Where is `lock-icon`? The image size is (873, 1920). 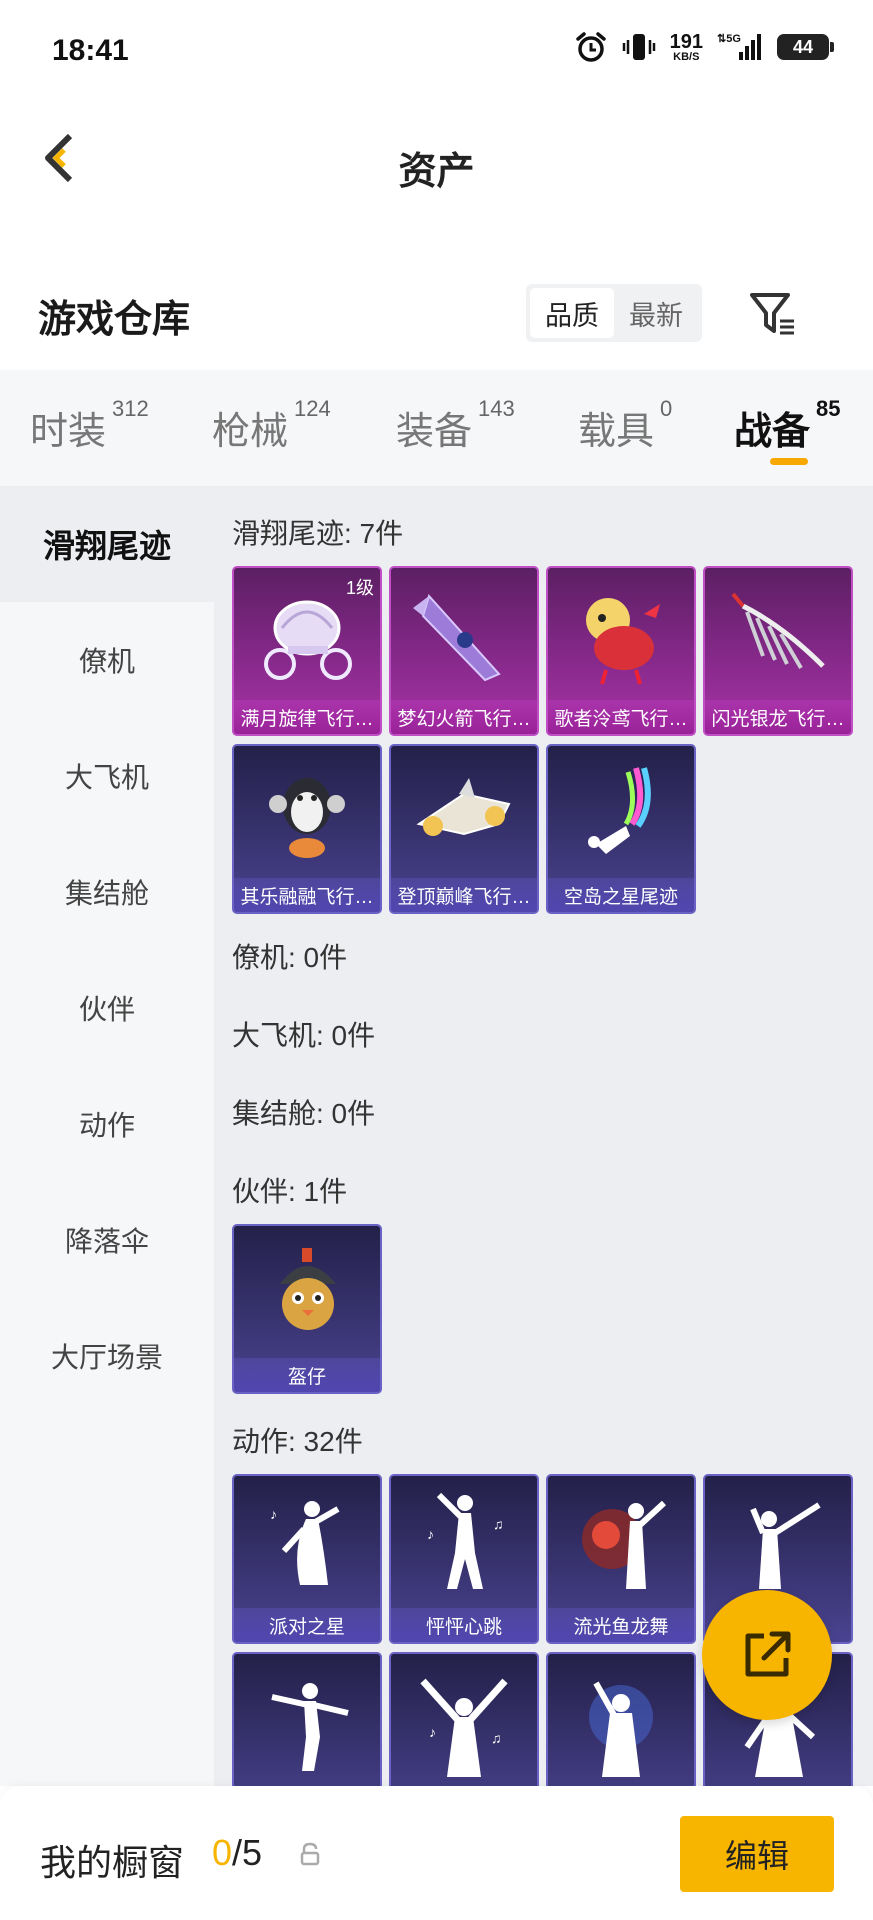 lock-icon is located at coordinates (310, 1854).